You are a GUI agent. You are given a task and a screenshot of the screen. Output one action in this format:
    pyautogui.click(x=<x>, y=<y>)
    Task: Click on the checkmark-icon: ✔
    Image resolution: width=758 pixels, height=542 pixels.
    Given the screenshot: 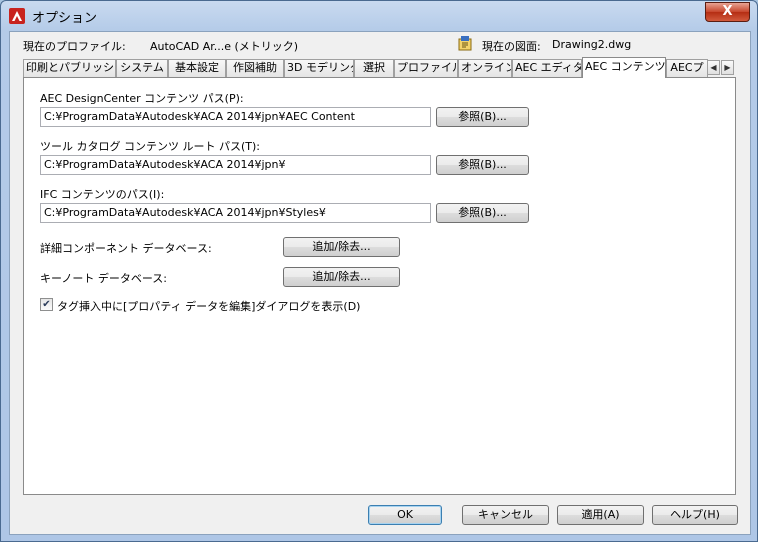 What is the action you would take?
    pyautogui.click(x=46, y=304)
    